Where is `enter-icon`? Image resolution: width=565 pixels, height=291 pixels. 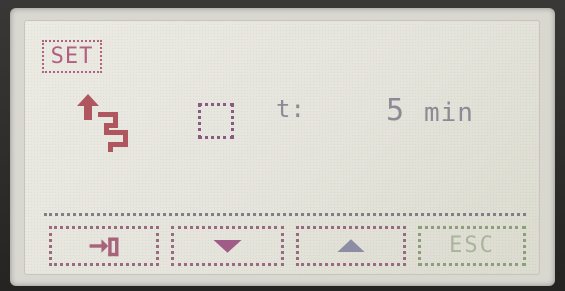 enter-icon is located at coordinates (104, 247).